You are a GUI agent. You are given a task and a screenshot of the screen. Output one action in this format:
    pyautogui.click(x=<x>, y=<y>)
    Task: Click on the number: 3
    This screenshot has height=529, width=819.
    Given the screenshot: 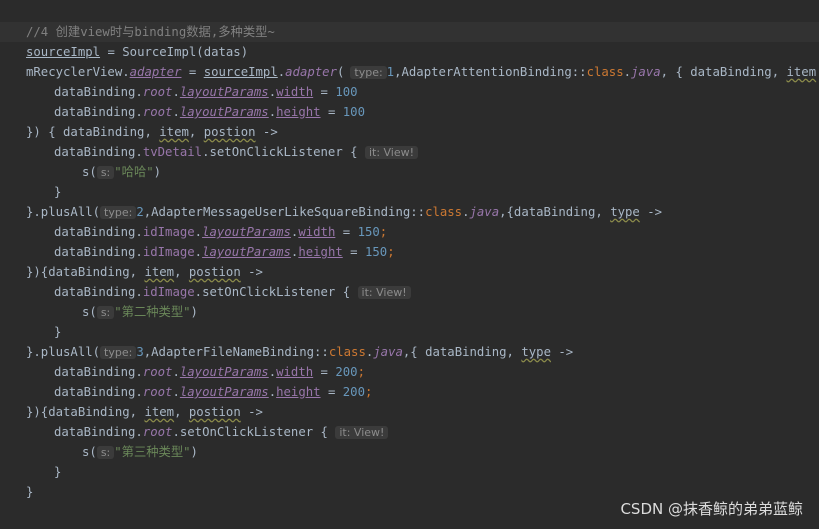 What is the action you would take?
    pyautogui.click(x=140, y=352)
    